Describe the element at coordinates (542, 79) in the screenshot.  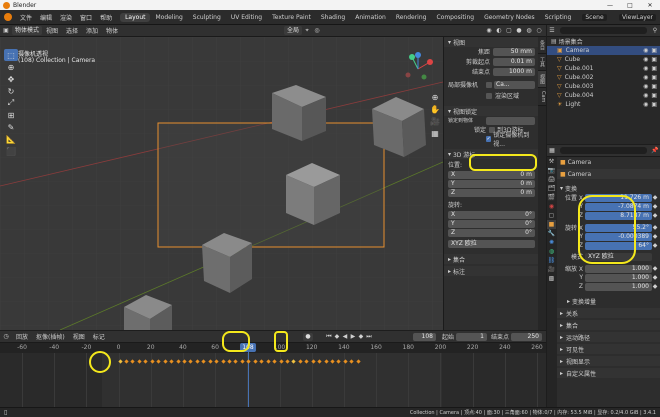
I see `tab-view: 视图` at that location.